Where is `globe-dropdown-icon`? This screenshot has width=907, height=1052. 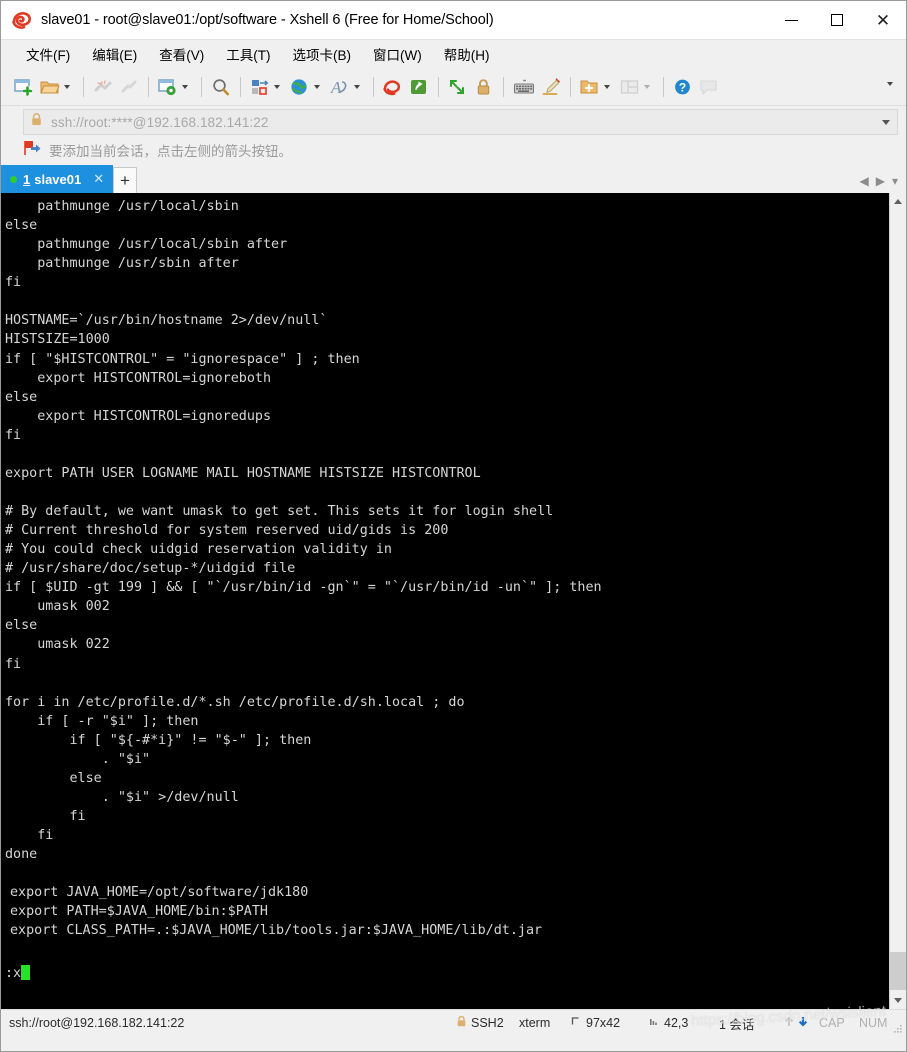
globe-dropdown-icon is located at coordinates (317, 86).